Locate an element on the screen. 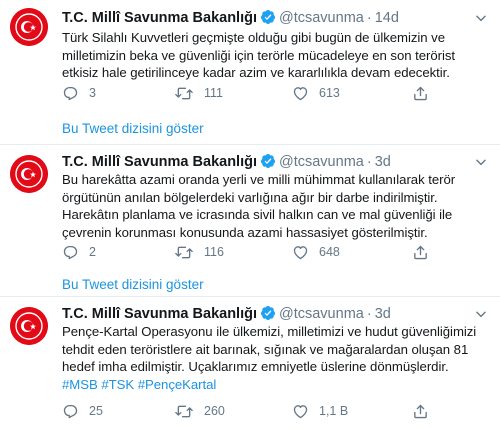 The width and height of the screenshot is (500, 429). tweet-actions: 2 116 648 is located at coordinates (277, 252).